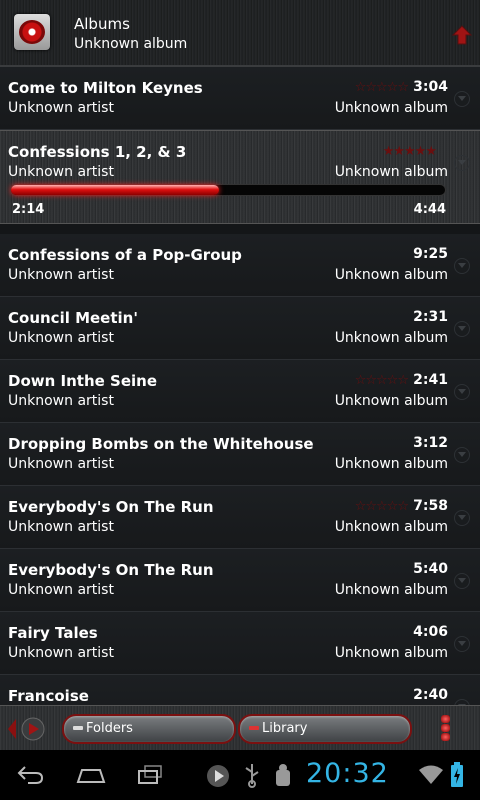 The width and height of the screenshot is (480, 800). I want to click on track-title: Confessions 1, 2, & 3, so click(97, 152).